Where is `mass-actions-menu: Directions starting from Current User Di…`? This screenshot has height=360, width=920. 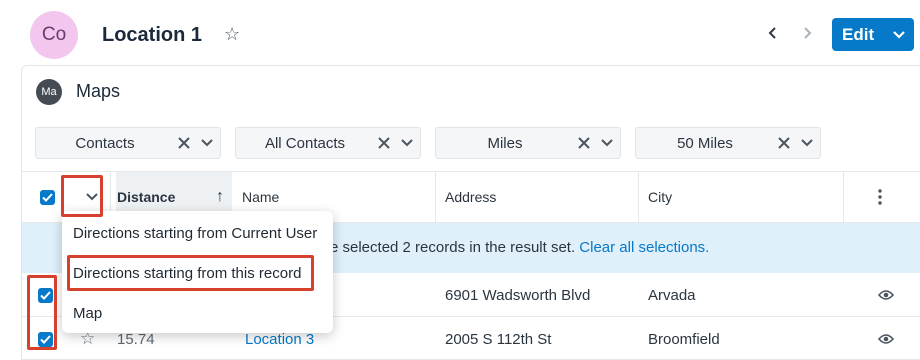
mass-actions-menu: Directions starting from Current User Di… is located at coordinates (197, 272).